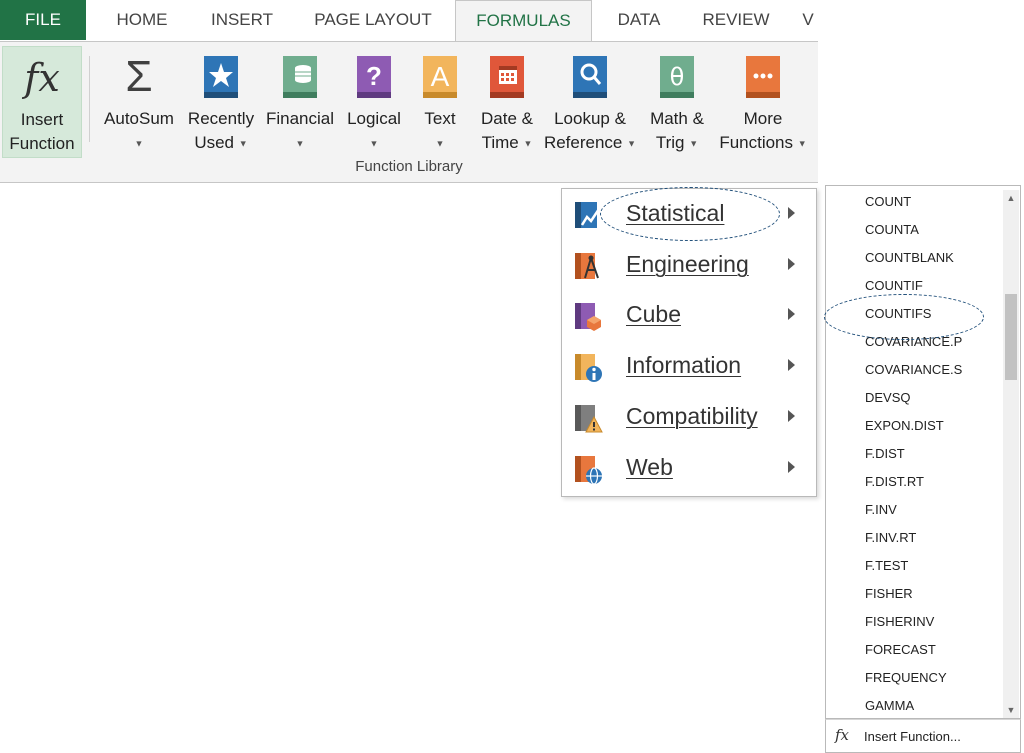  I want to click on date-time-label-2: Time, so click(500, 142).